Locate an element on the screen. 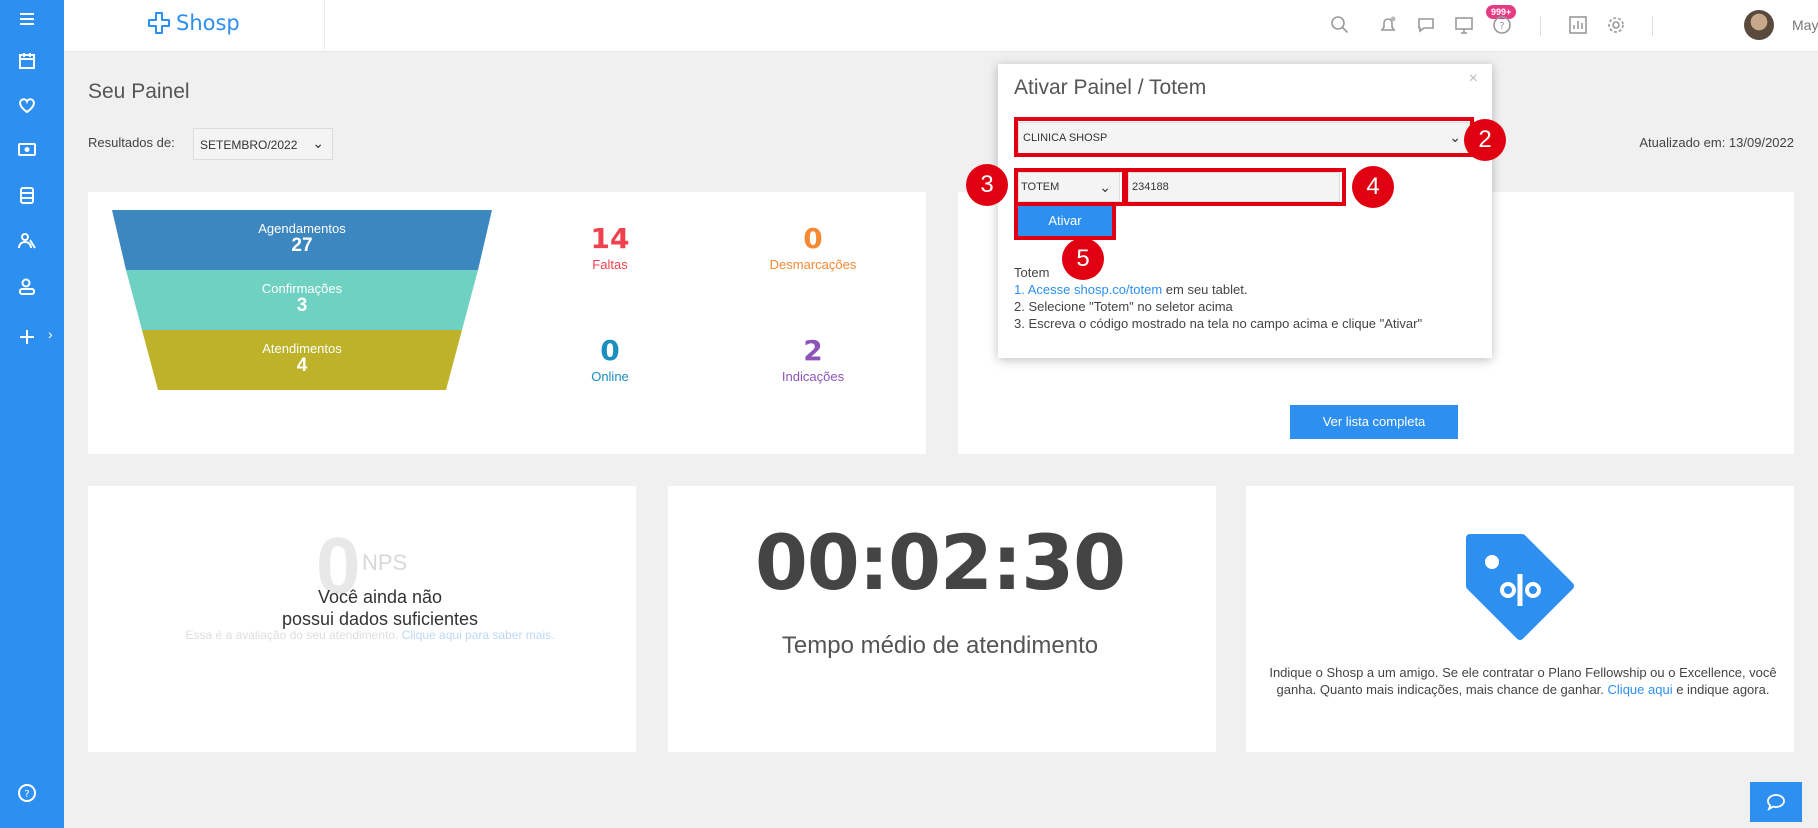 This screenshot has width=1818, height=828. plus-icon is located at coordinates (27, 337).